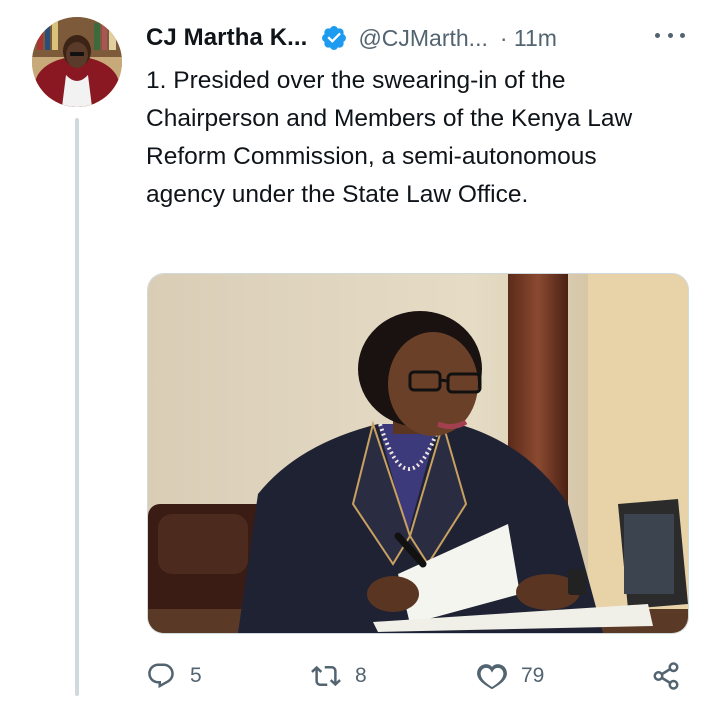 This screenshot has width=720, height=701. I want to click on retweet-count: 8, so click(361, 675).